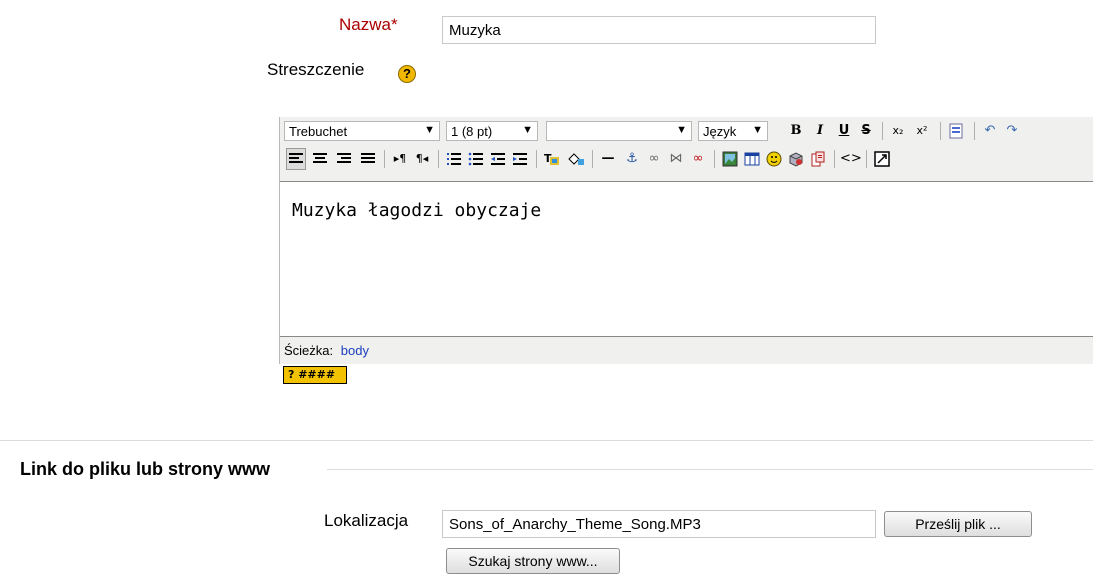 This screenshot has height=574, width=1093. Describe the element at coordinates (632, 159) in the screenshot. I see `anchor-icon: ⚓` at that location.